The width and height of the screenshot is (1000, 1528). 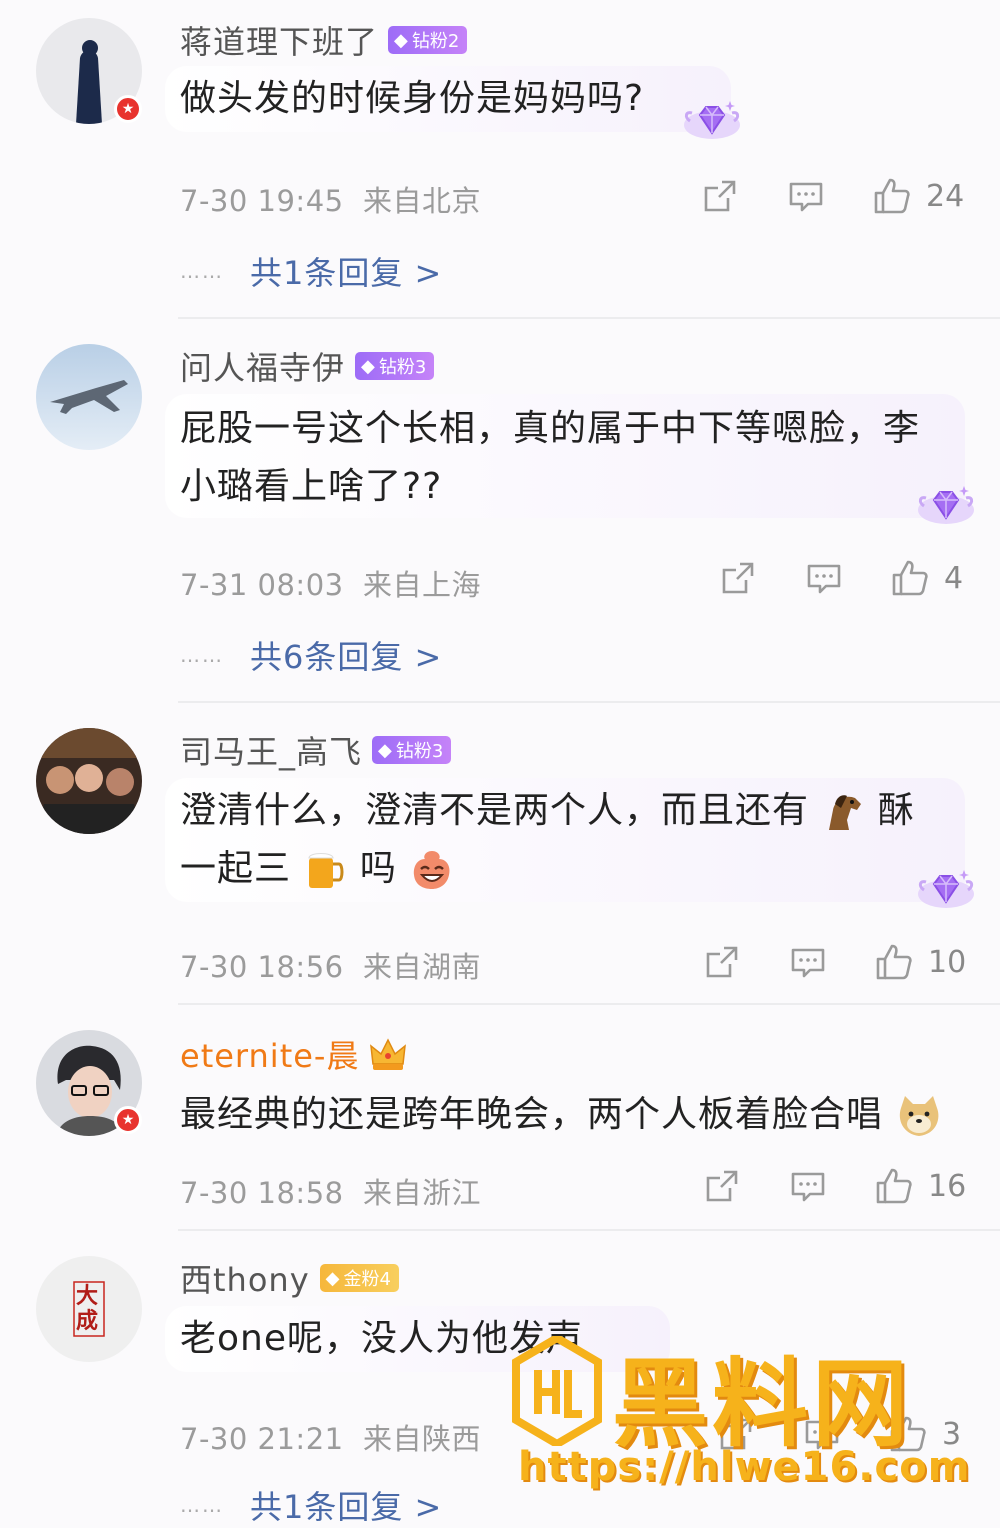 I want to click on location: 来自湖南, so click(x=422, y=967).